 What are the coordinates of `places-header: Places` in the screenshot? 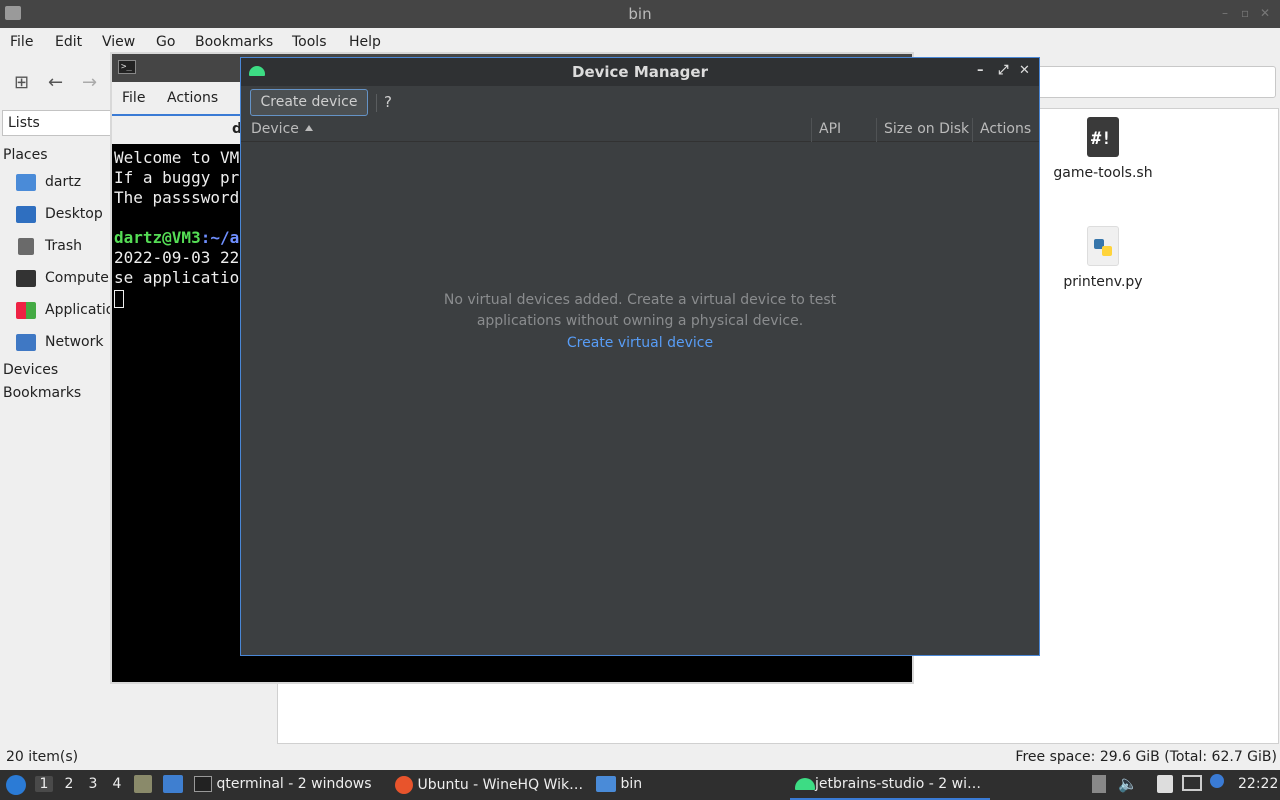 It's located at (25, 155).